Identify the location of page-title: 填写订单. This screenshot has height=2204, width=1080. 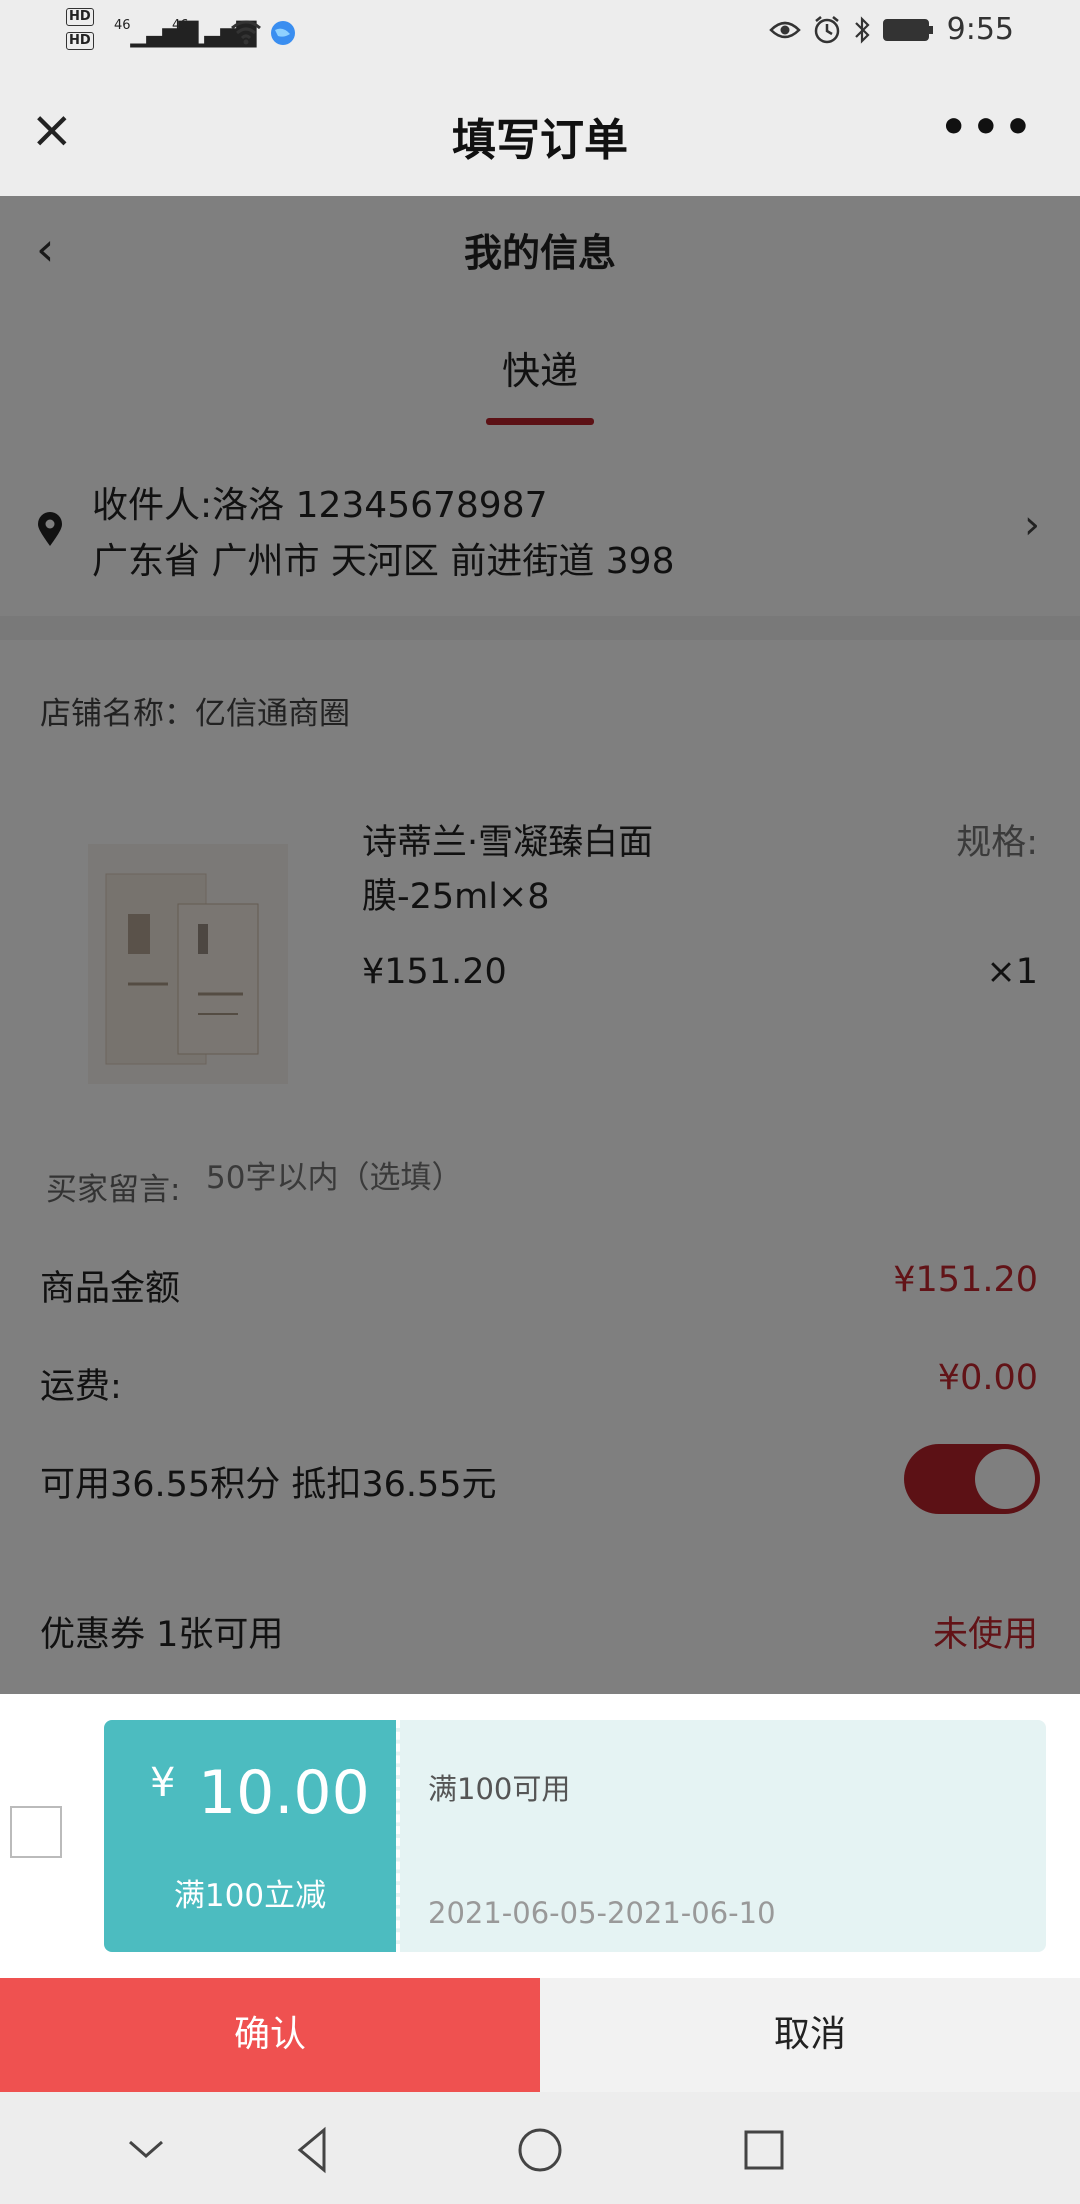
(540, 140).